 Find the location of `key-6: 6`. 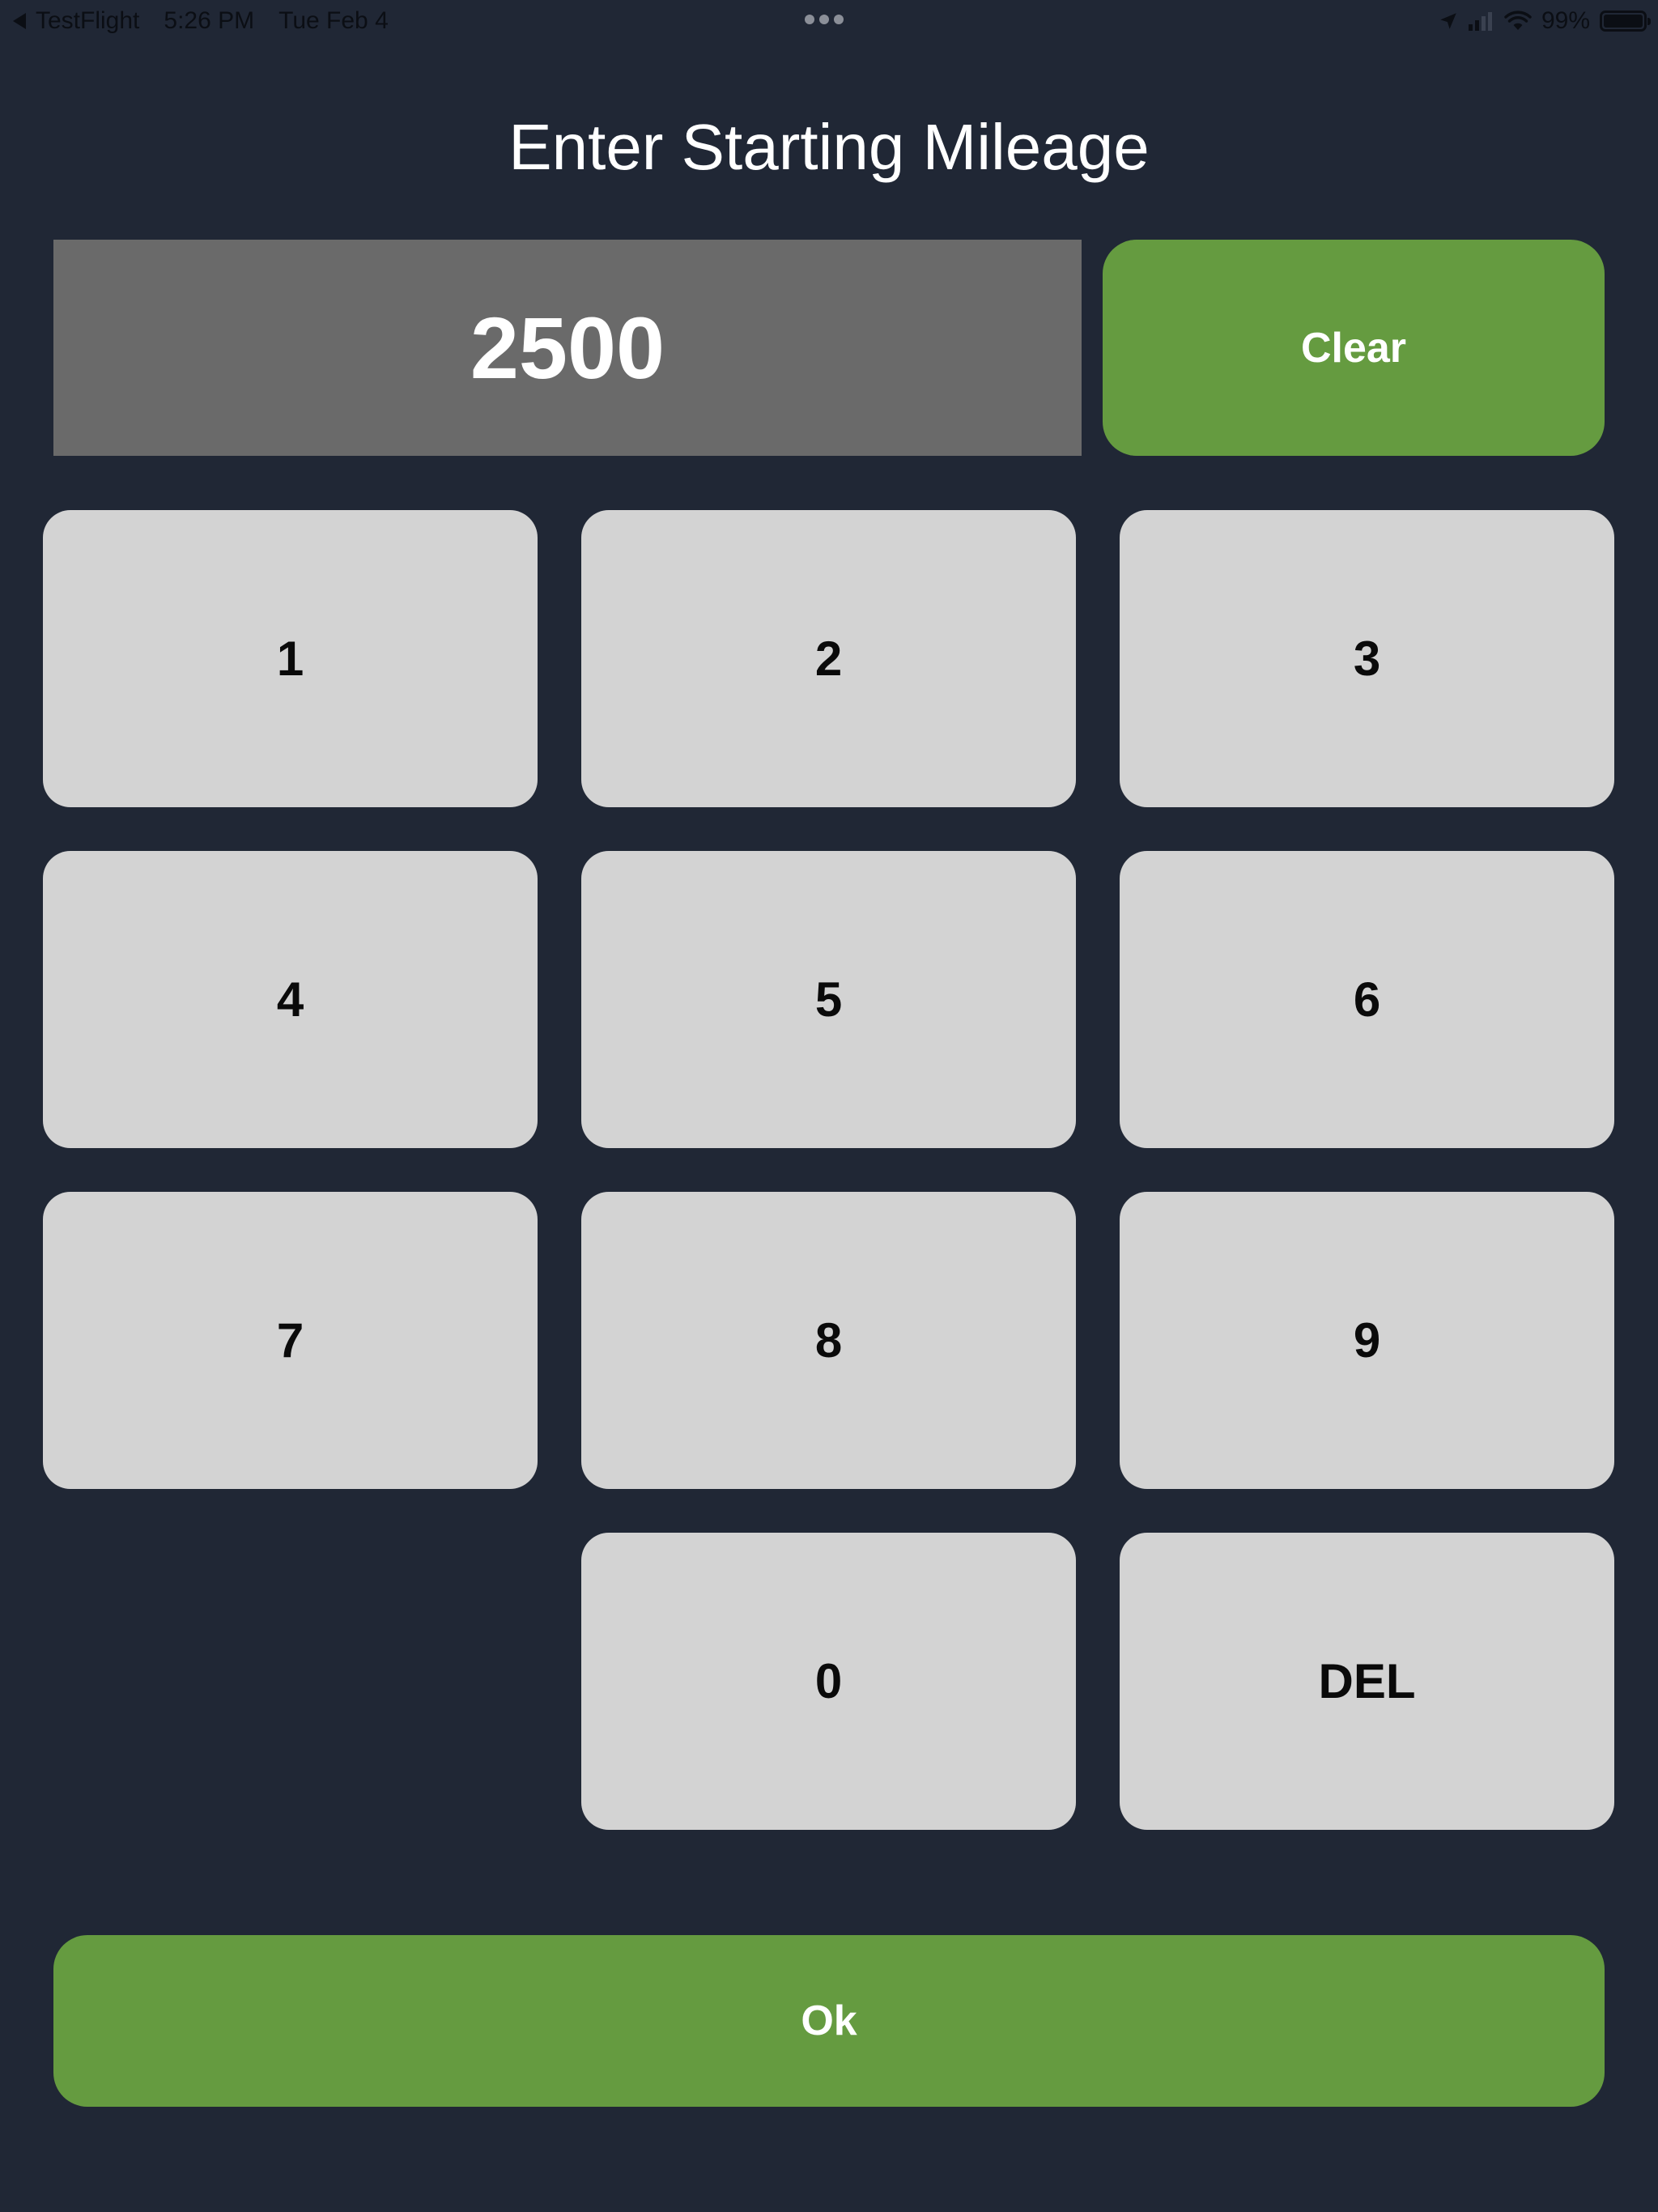

key-6: 6 is located at coordinates (1367, 1000).